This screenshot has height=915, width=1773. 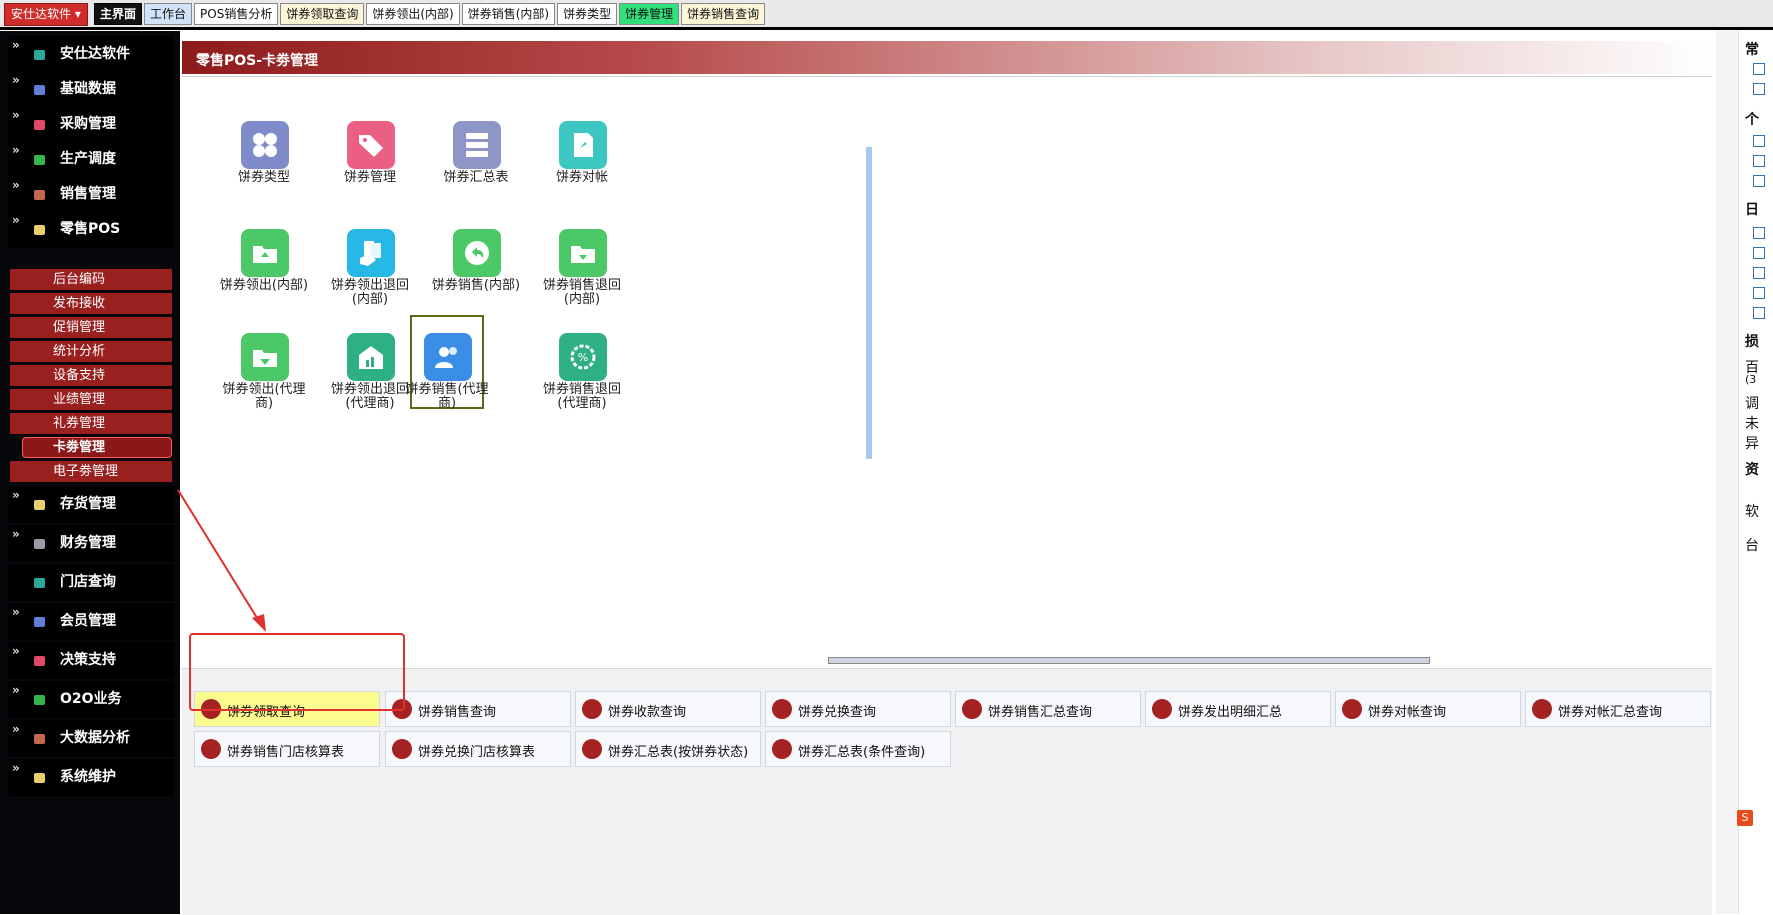 What do you see at coordinates (91, 279) in the screenshot?
I see `sub-item-backend-code: 后台编码` at bounding box center [91, 279].